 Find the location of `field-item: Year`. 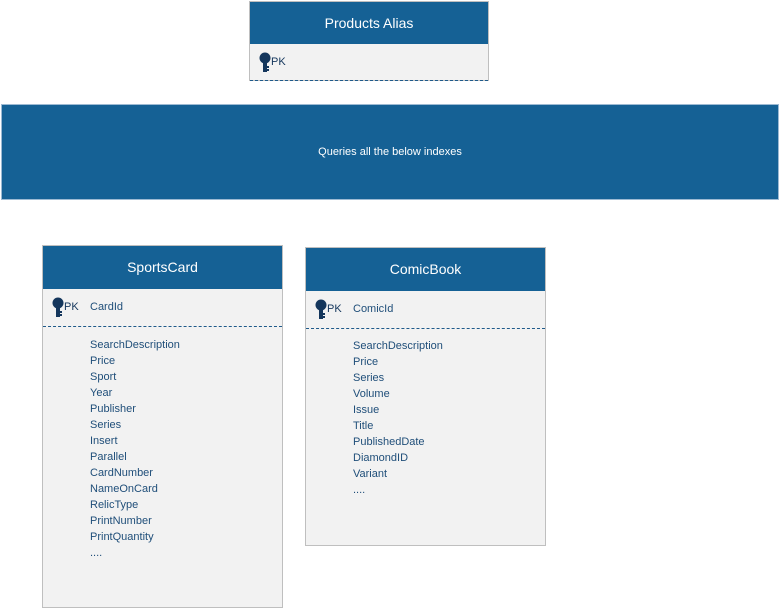

field-item: Year is located at coordinates (101, 393).